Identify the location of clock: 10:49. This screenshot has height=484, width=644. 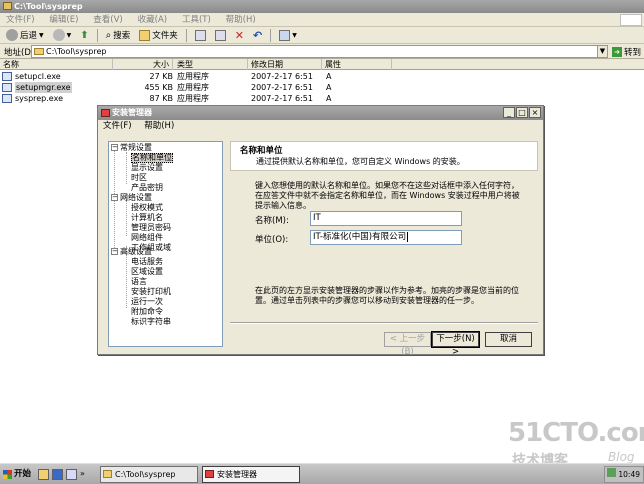
(629, 474).